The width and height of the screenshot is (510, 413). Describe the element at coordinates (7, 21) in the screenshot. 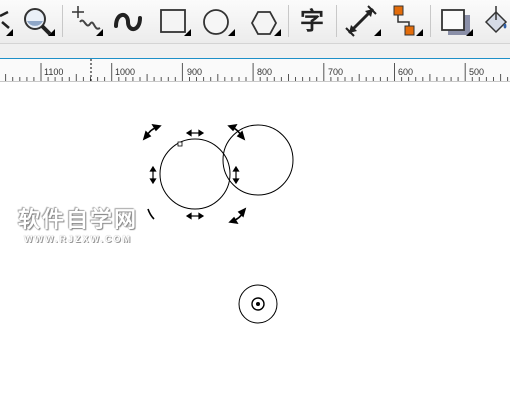

I see `shape-tool-button` at that location.